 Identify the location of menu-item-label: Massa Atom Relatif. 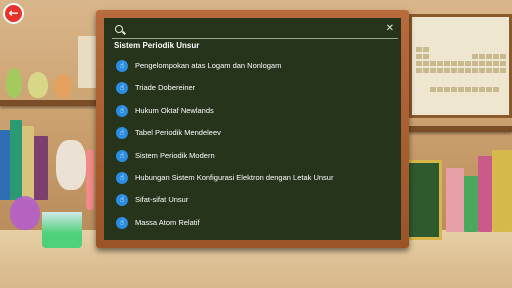
(167, 222).